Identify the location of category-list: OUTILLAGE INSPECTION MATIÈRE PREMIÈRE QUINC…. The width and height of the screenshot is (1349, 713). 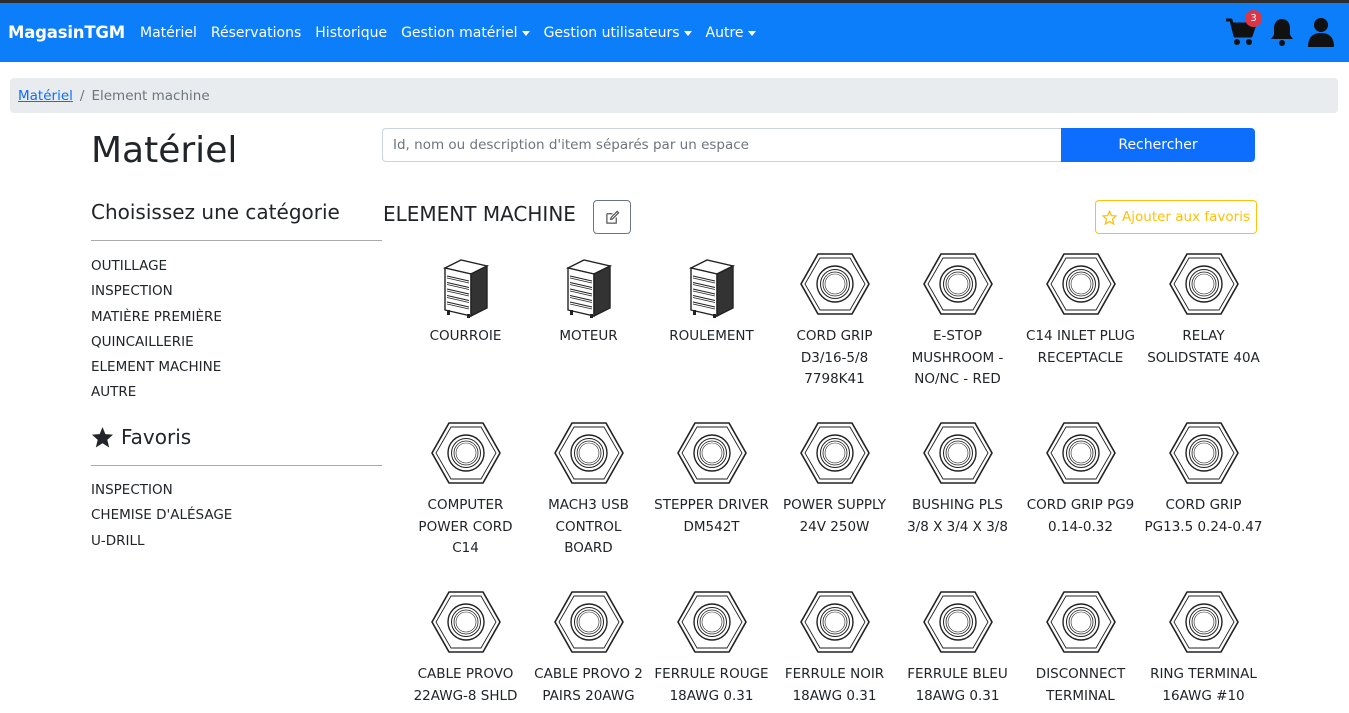
(156, 330).